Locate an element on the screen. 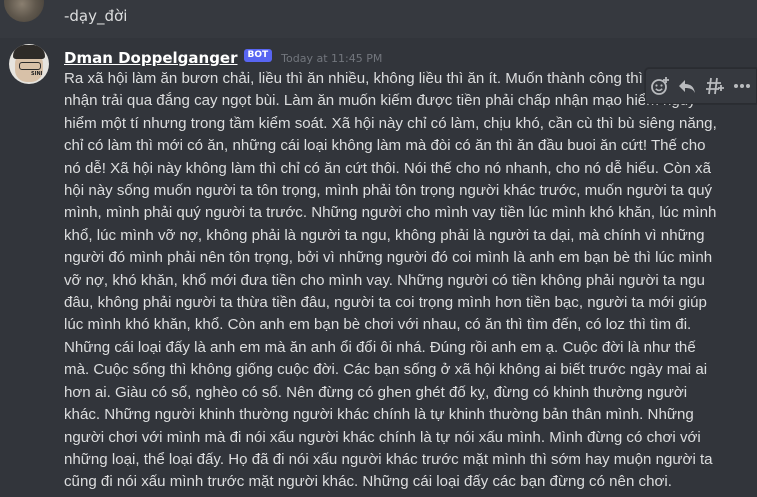 The width and height of the screenshot is (757, 497). reply-button is located at coordinates (687, 86).